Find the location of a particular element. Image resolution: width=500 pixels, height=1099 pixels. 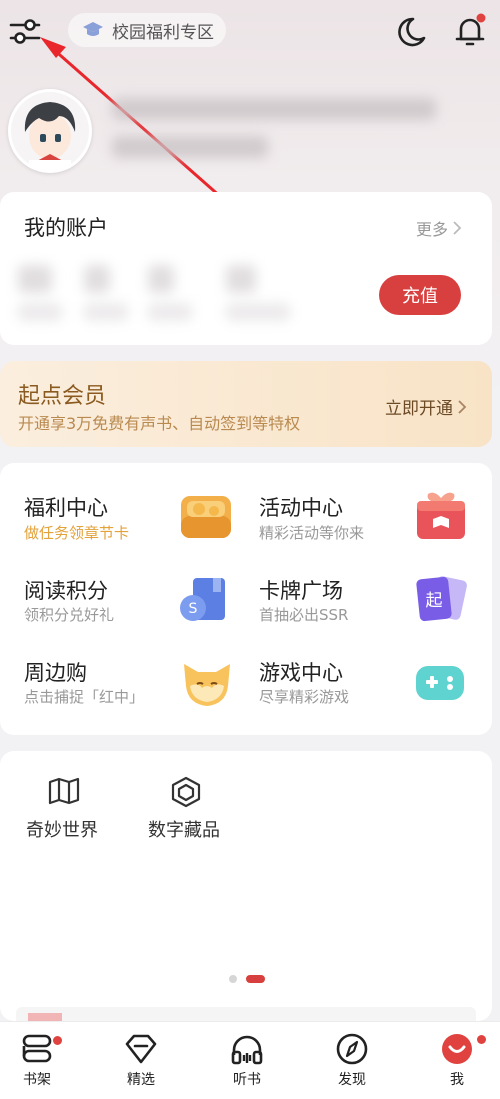

me-badge is located at coordinates (481, 1039).